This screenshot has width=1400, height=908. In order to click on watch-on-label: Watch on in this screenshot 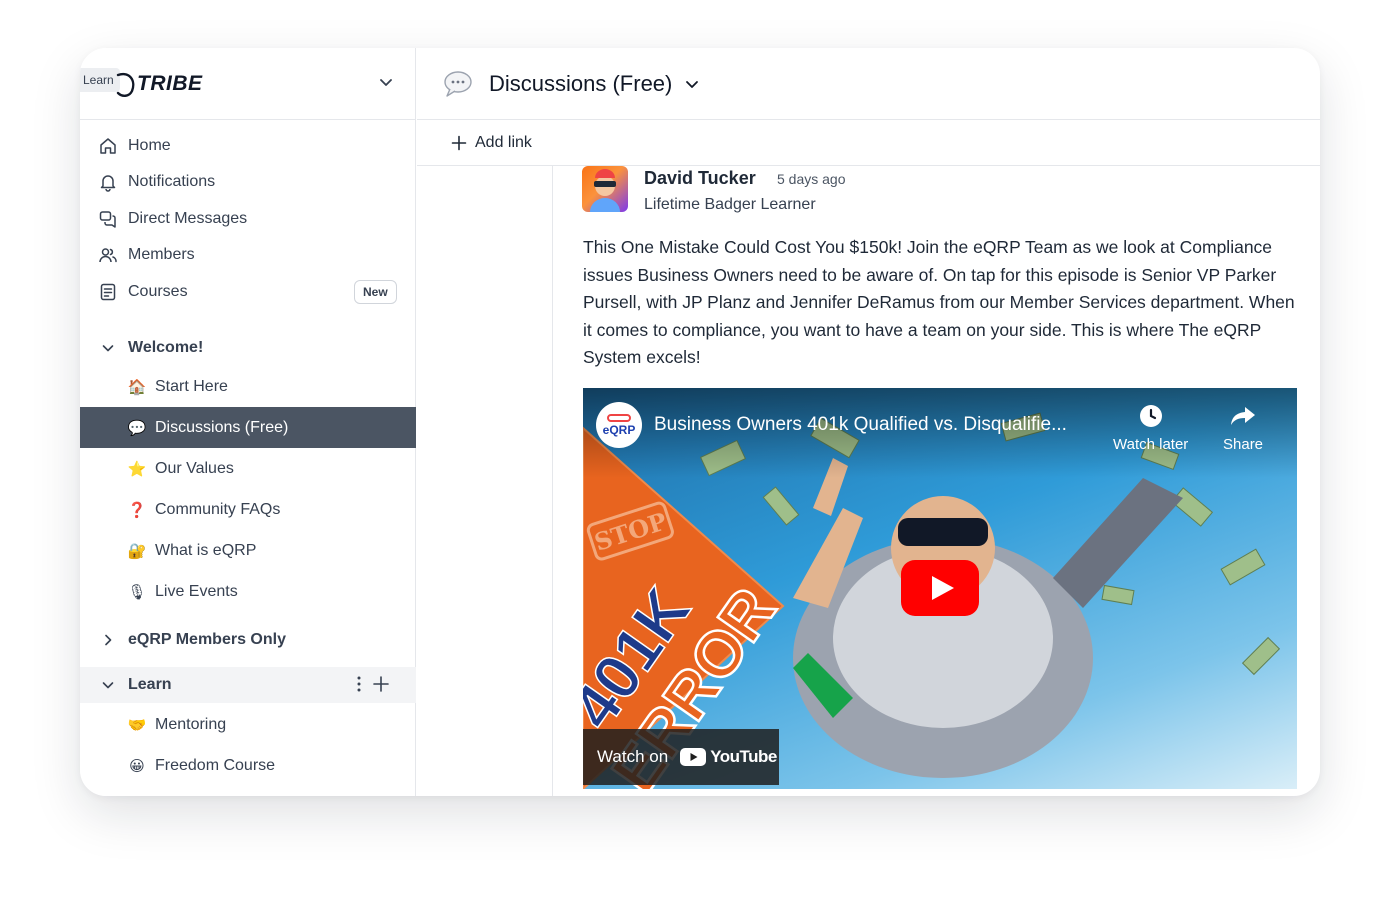, I will do `click(633, 756)`.